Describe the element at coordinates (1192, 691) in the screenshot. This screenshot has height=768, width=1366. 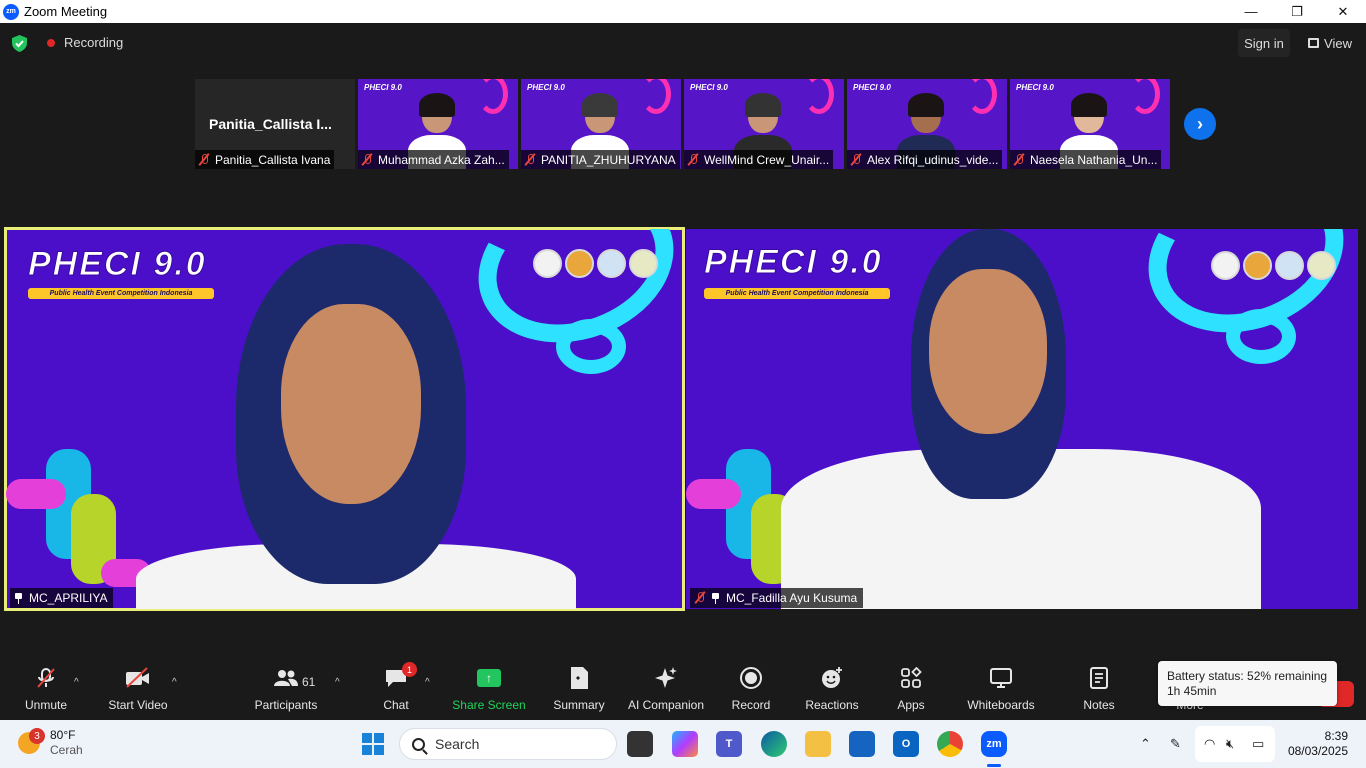
I see `battery-remaining-time: 1h 45min` at that location.